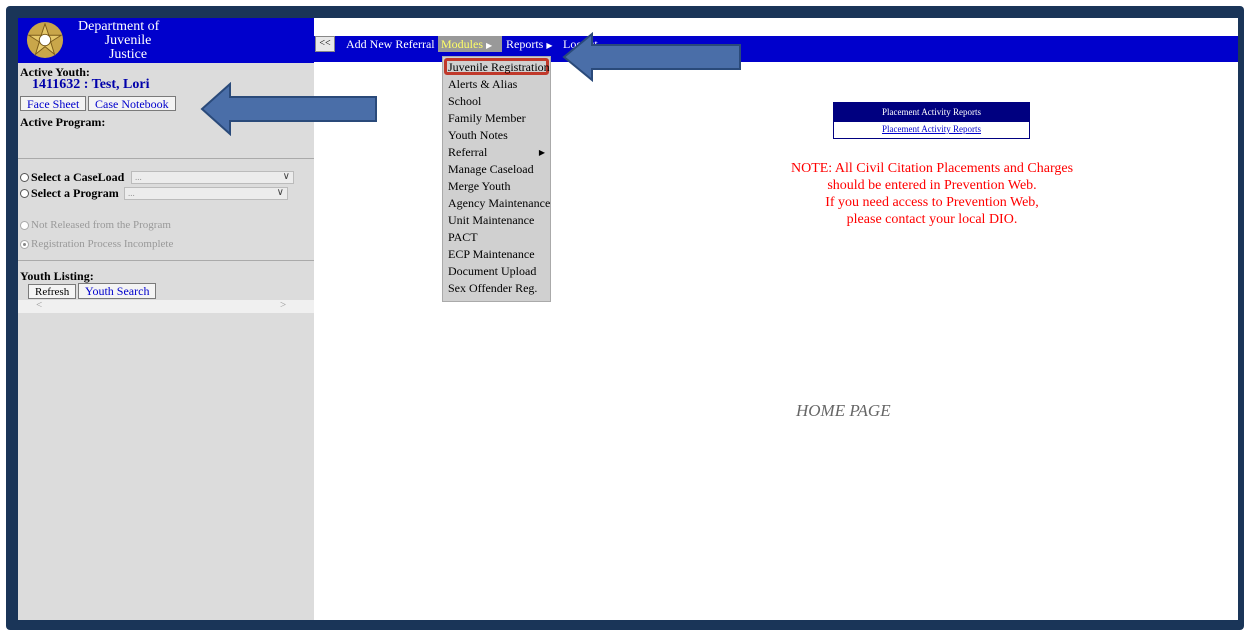 This screenshot has height=632, width=1250. What do you see at coordinates (24, 193) in the screenshot?
I see `select-program-radio` at bounding box center [24, 193].